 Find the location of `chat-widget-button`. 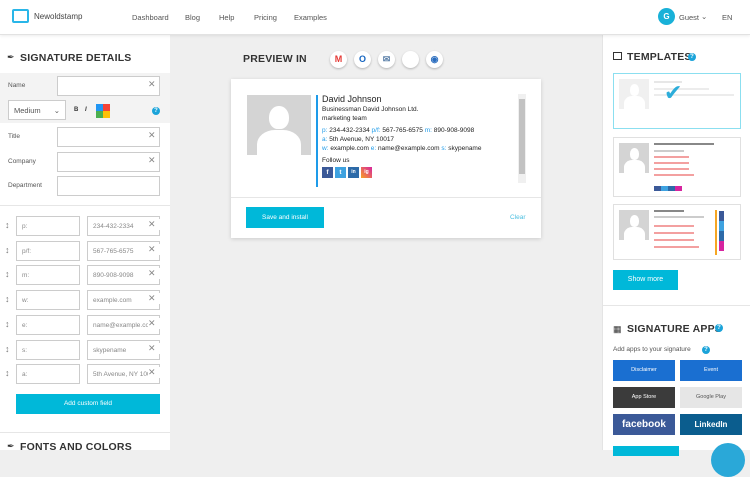

chat-widget-button is located at coordinates (728, 460).